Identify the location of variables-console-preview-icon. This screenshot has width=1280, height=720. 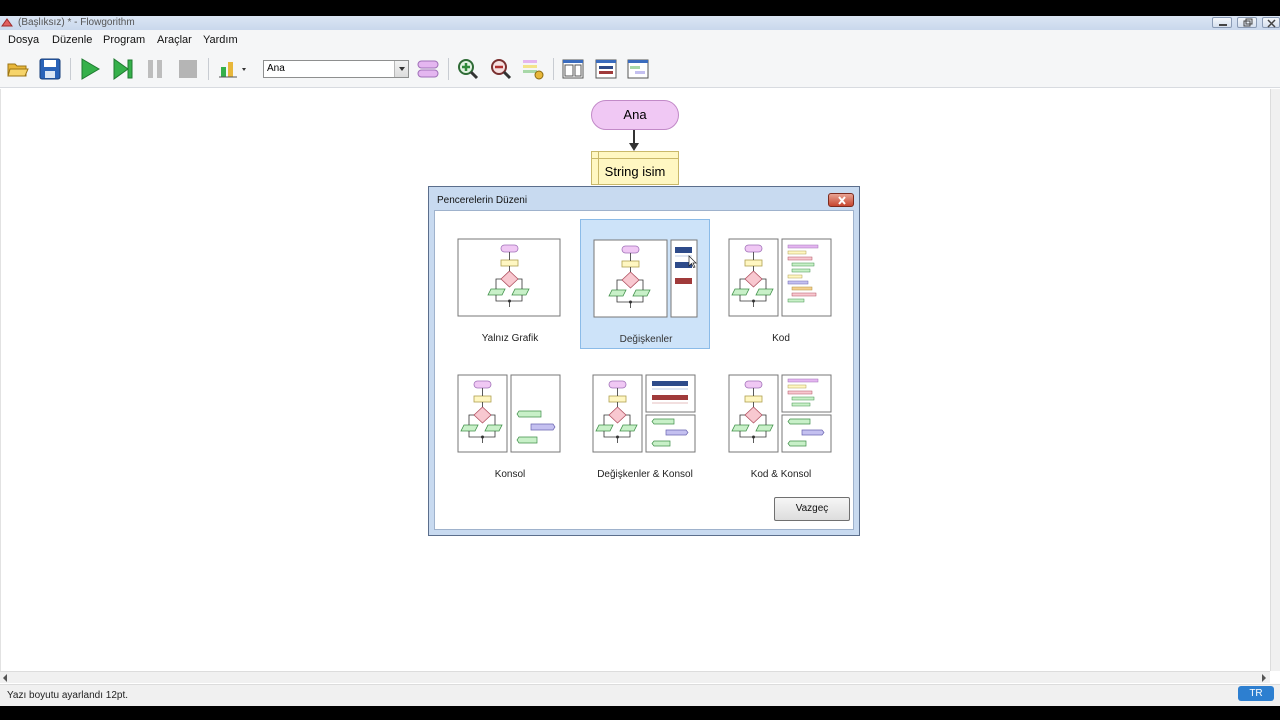
(644, 413).